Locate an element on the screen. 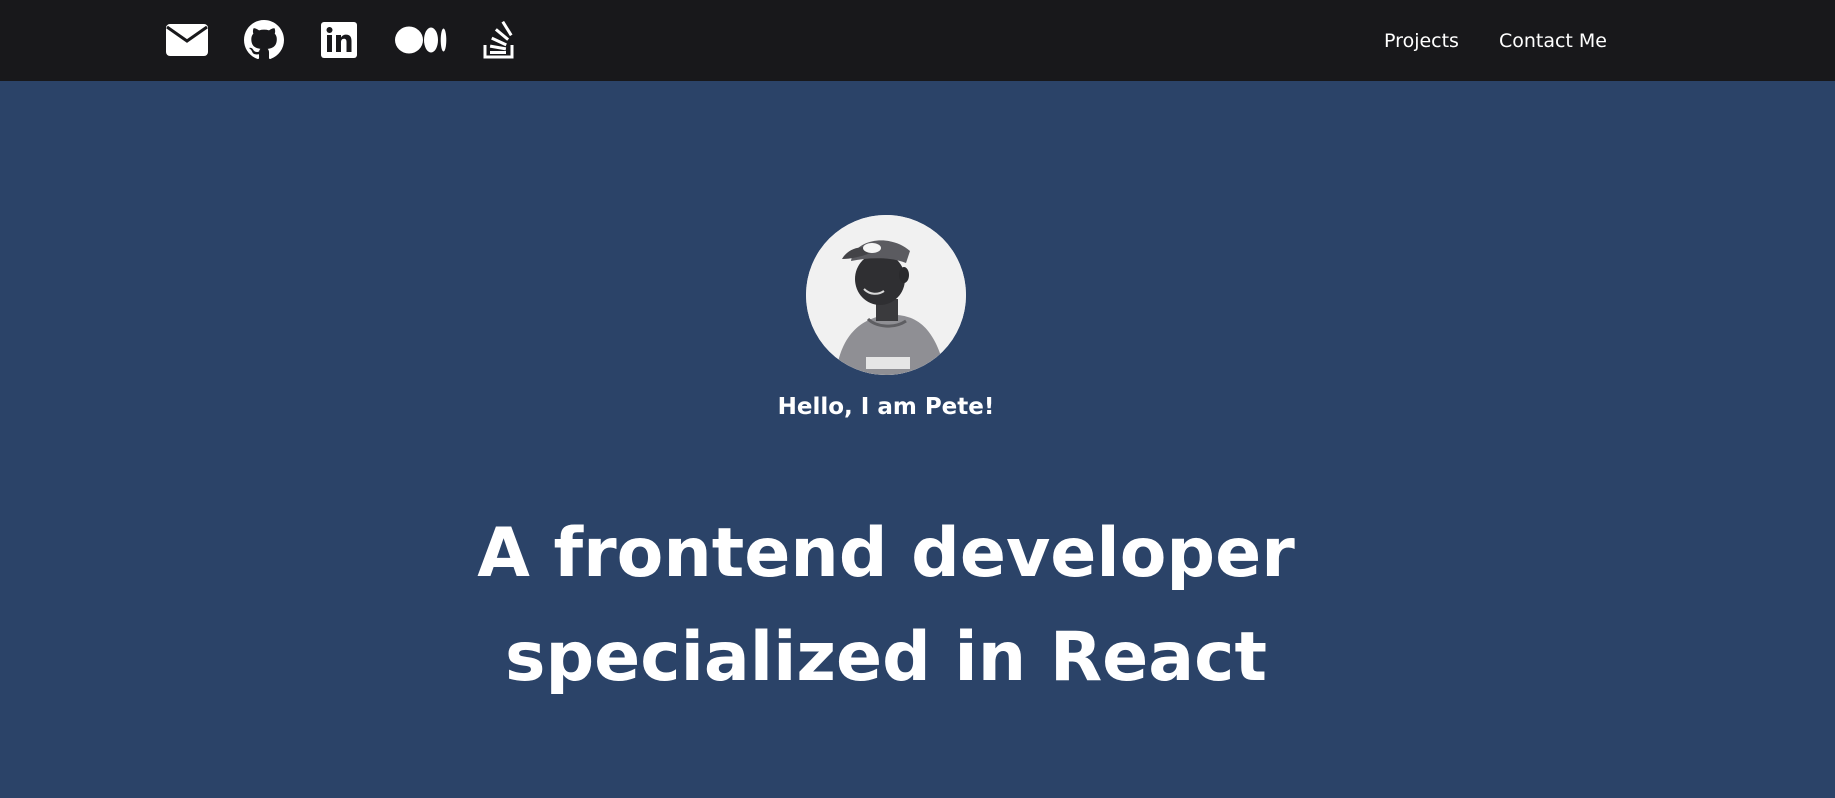 The width and height of the screenshot is (1835, 798). linkedin-icon is located at coordinates (339, 40).